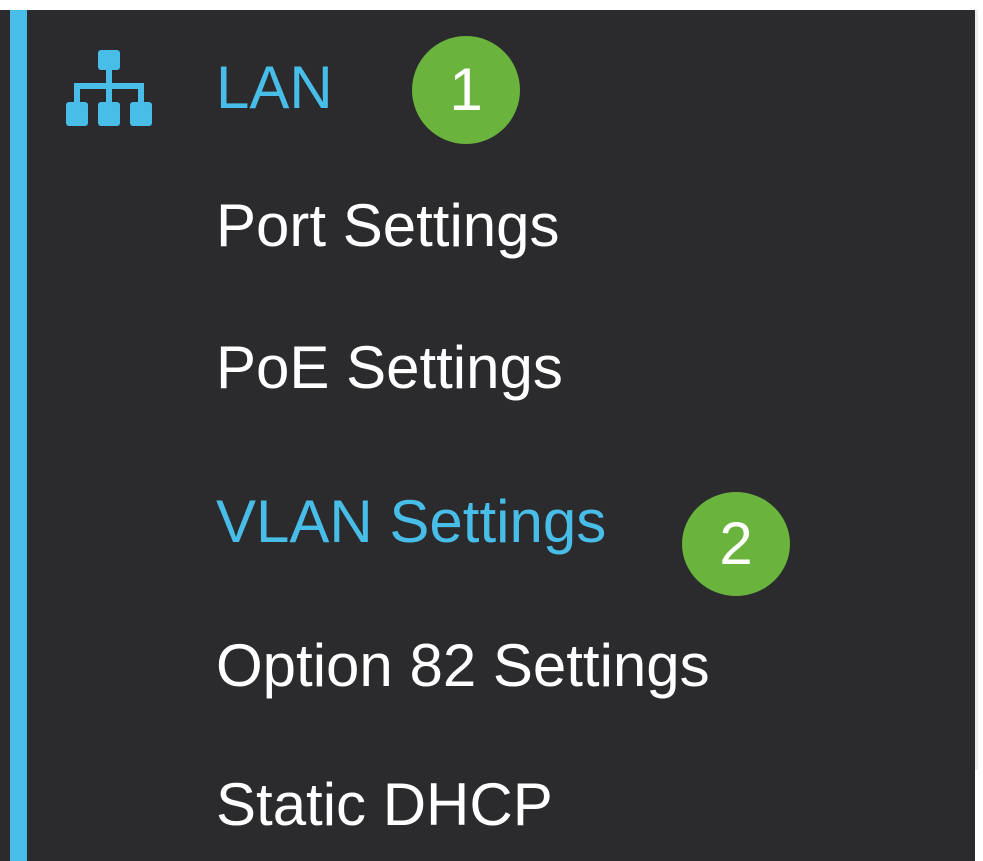 Image resolution: width=983 pixels, height=861 pixels. Describe the element at coordinates (736, 544) in the screenshot. I see `step-badge-2: 2` at that location.